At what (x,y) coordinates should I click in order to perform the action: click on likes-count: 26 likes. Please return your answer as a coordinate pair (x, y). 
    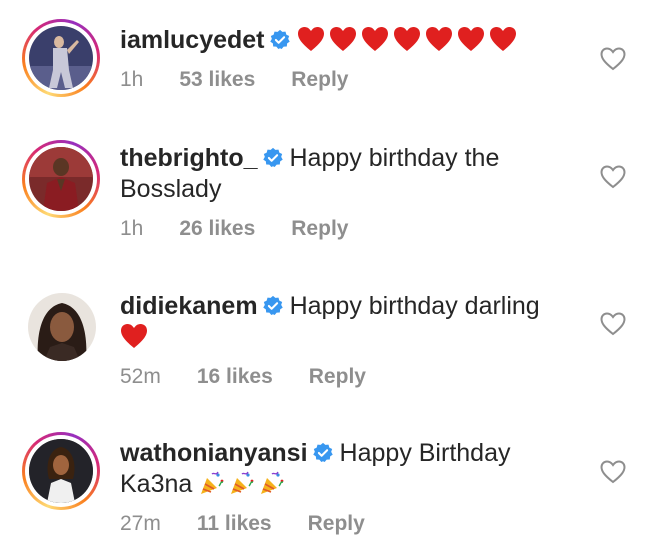
    Looking at the image, I should click on (217, 229).